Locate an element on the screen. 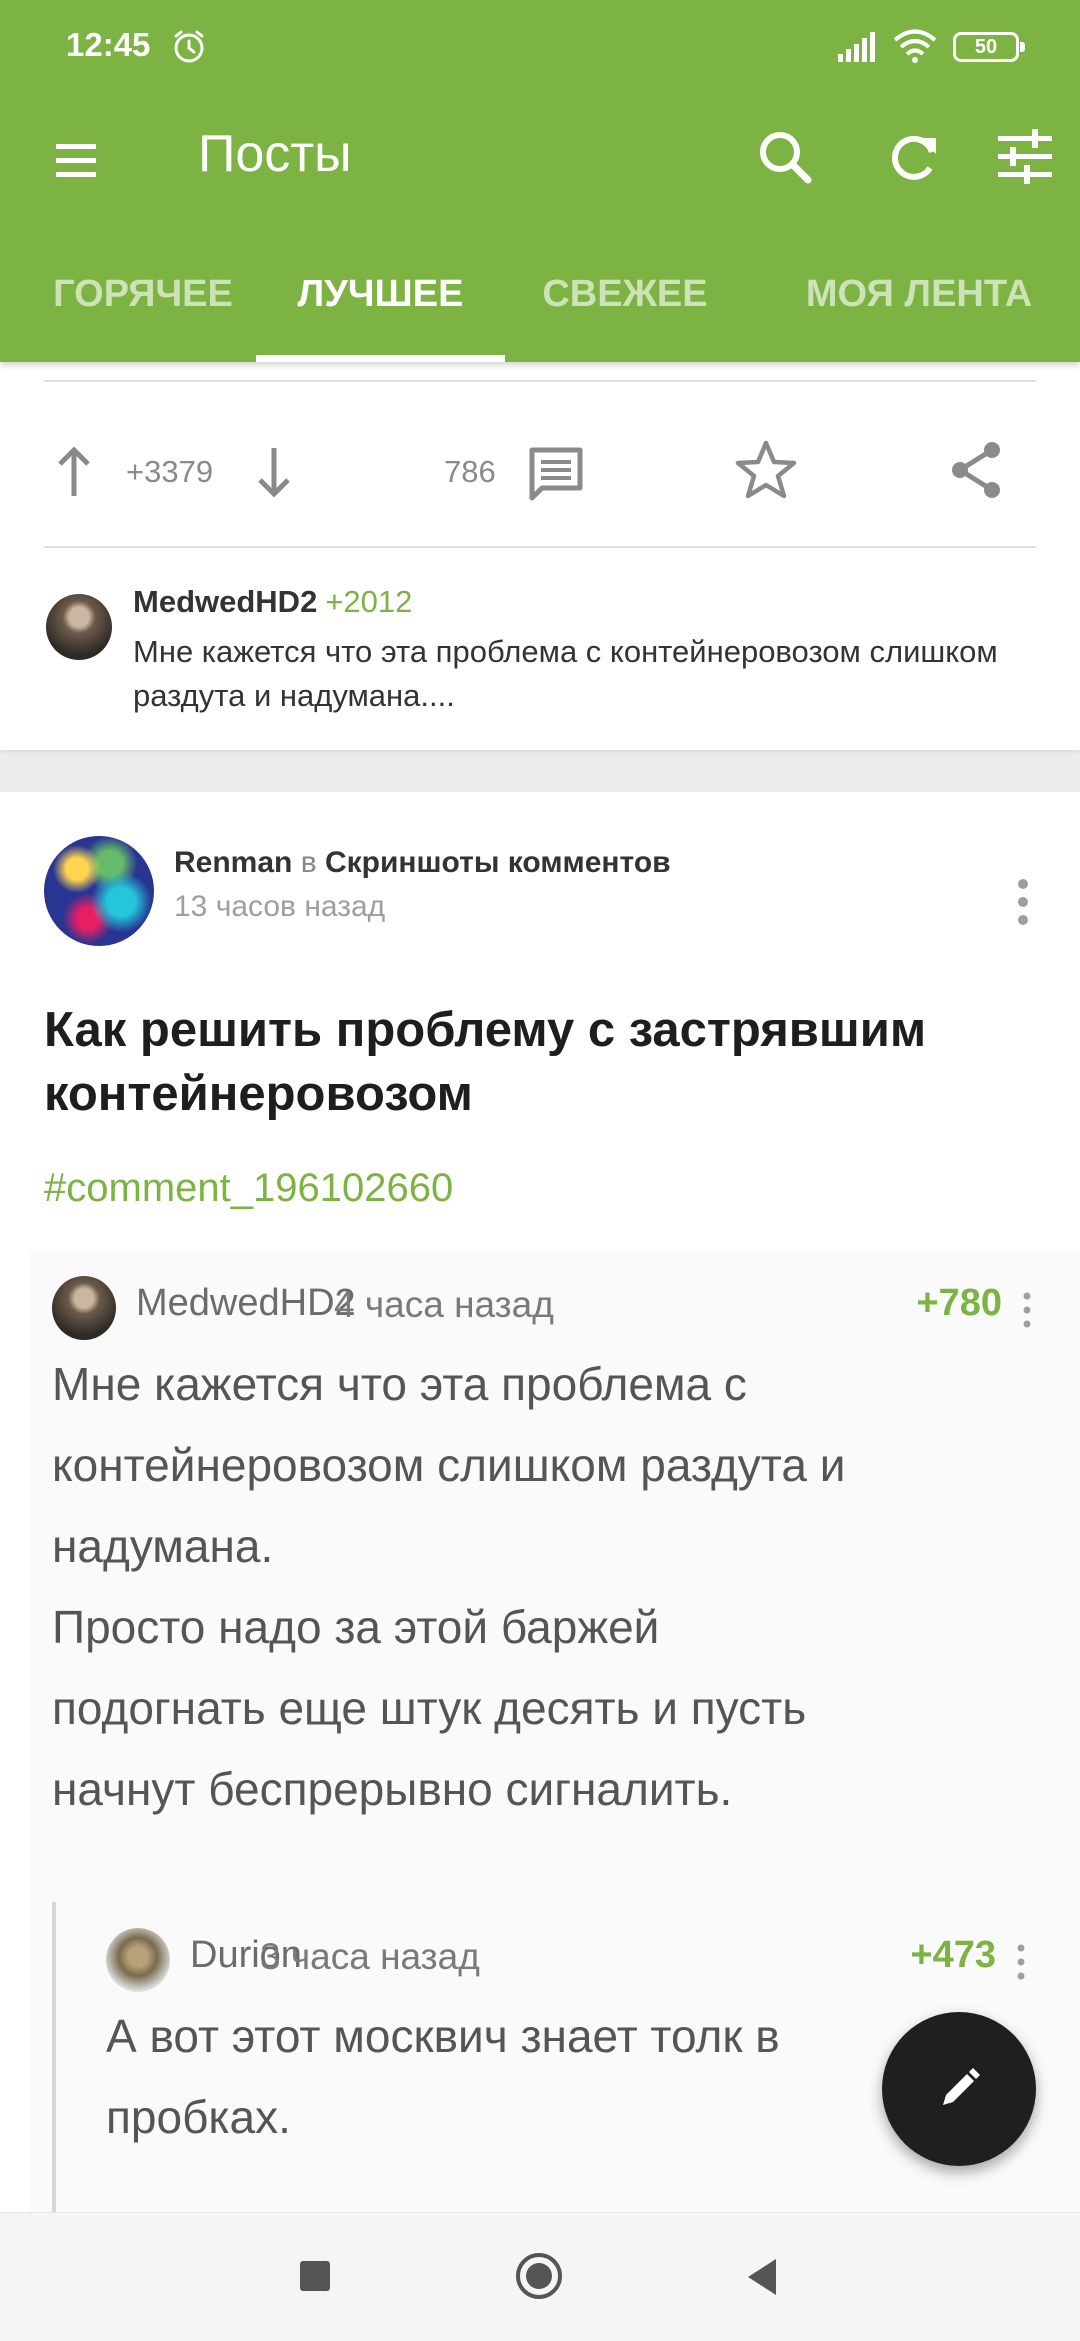 This screenshot has height=2341, width=1080. post-time: 13 часов назад is located at coordinates (280, 906).